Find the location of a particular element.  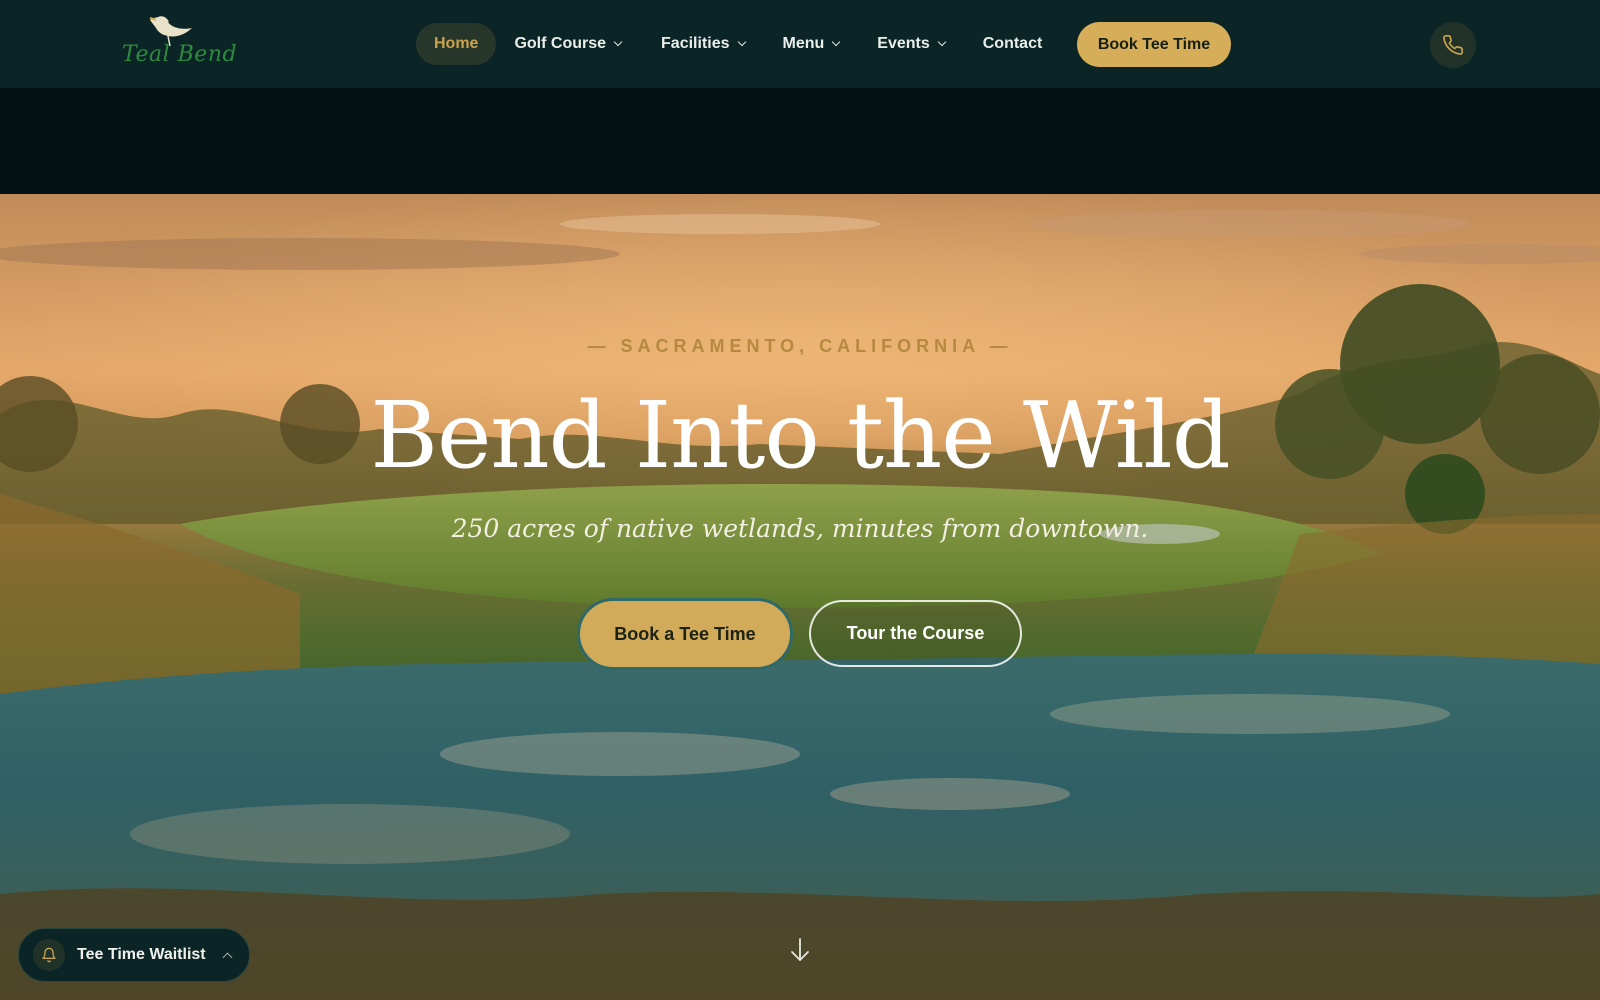

book-tee-time-button: Book Tee Time is located at coordinates (1154, 44).